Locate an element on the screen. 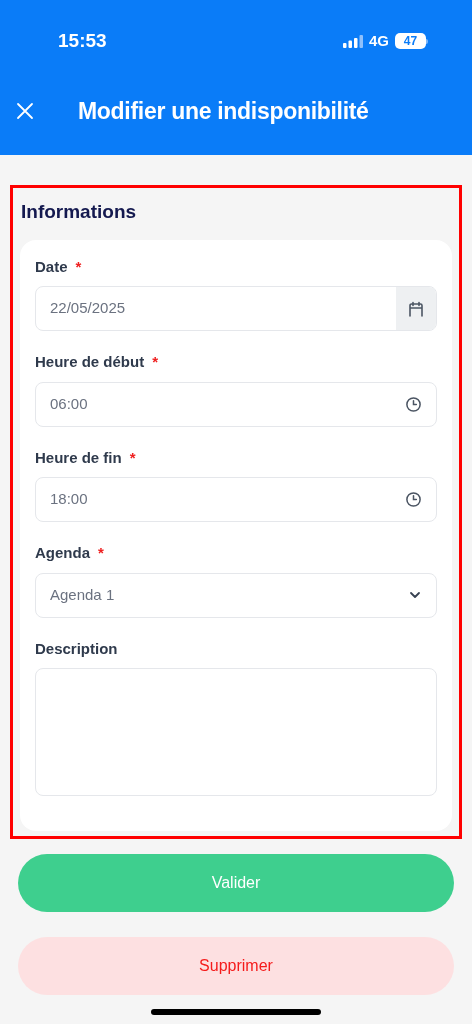 The image size is (472, 1024). calendar-button is located at coordinates (416, 308).